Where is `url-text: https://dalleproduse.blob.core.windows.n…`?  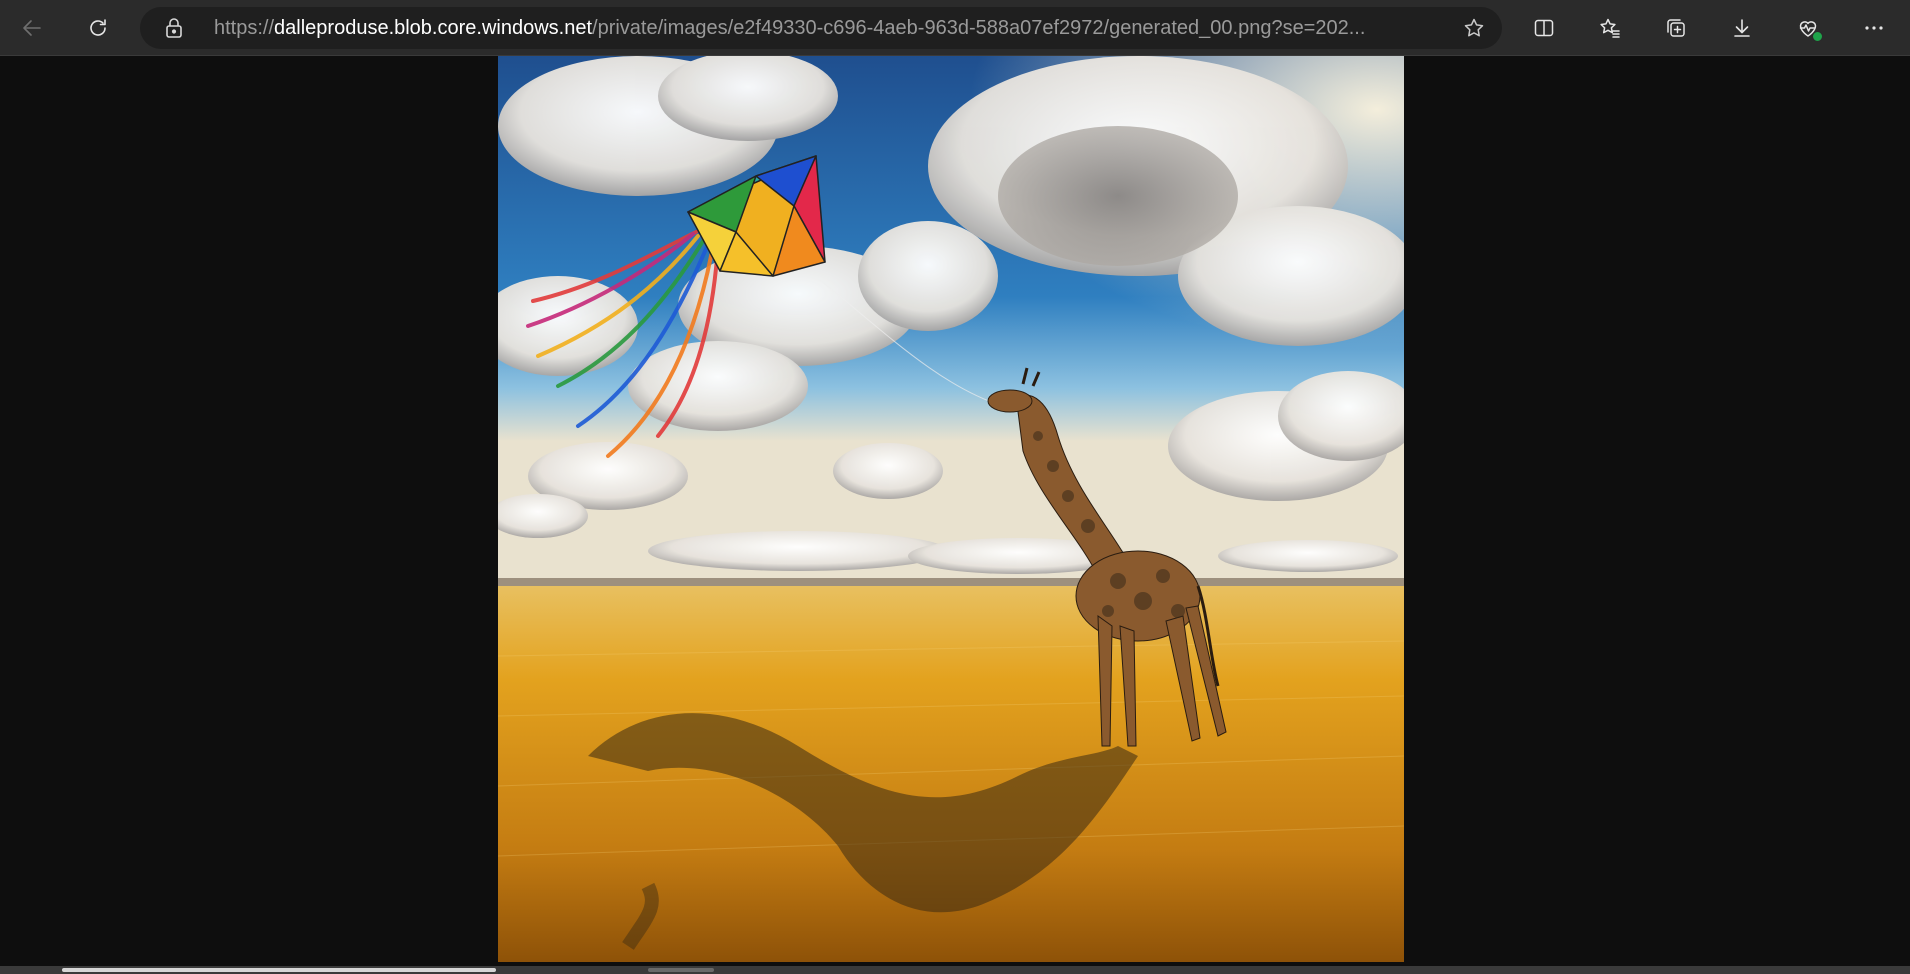
url-text: https://dalleproduse.blob.core.windows.n… is located at coordinates (789, 28).